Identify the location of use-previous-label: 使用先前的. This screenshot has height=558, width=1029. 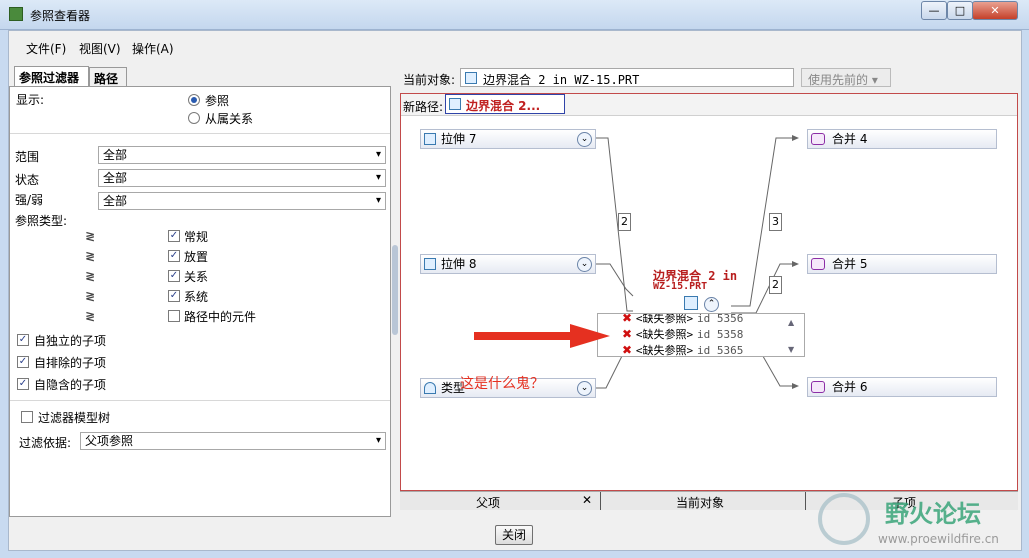
(838, 80).